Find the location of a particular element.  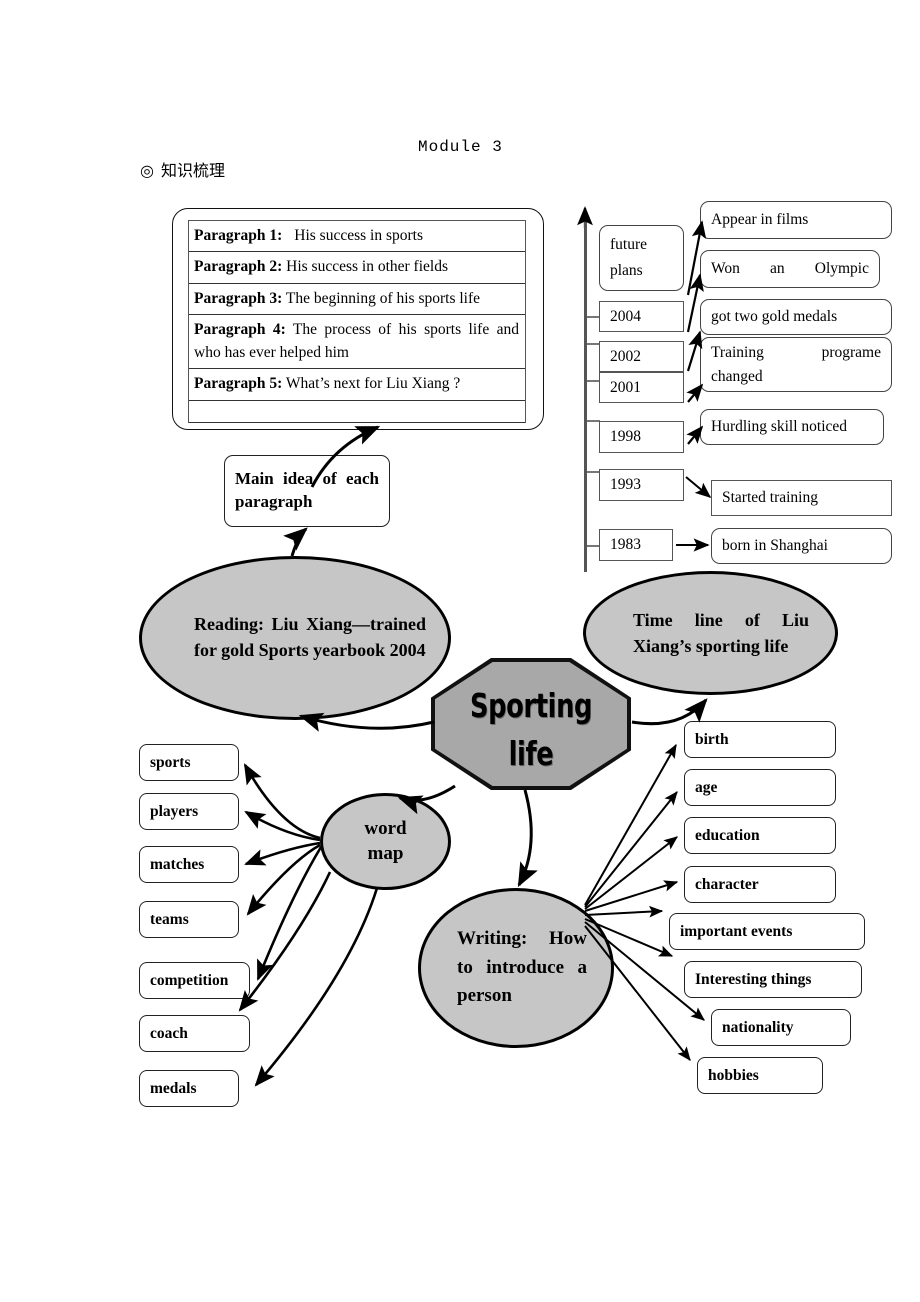

writing-item-hobbies: hobbies is located at coordinates (760, 1075).